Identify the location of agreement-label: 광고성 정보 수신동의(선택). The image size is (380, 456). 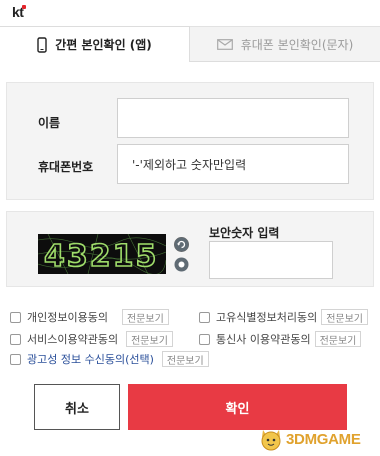
(90, 359).